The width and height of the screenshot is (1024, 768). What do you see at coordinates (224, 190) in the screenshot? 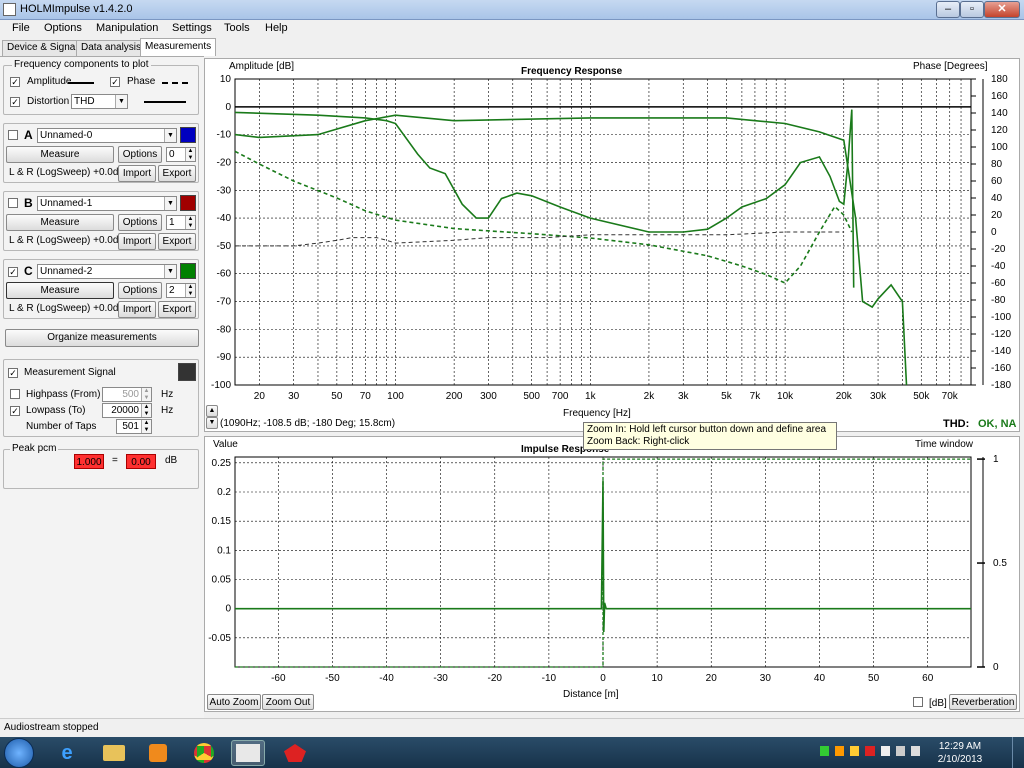
I see `freq-y-tick-label: -30` at bounding box center [224, 190].